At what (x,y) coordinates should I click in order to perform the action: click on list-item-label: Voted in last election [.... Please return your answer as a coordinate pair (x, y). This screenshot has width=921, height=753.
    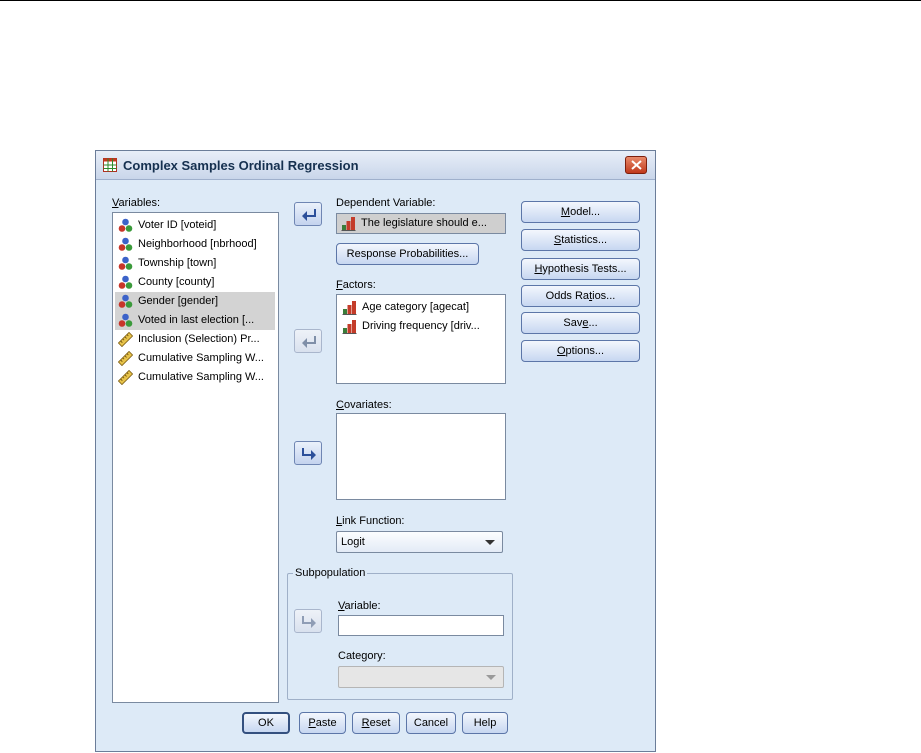
    Looking at the image, I should click on (196, 320).